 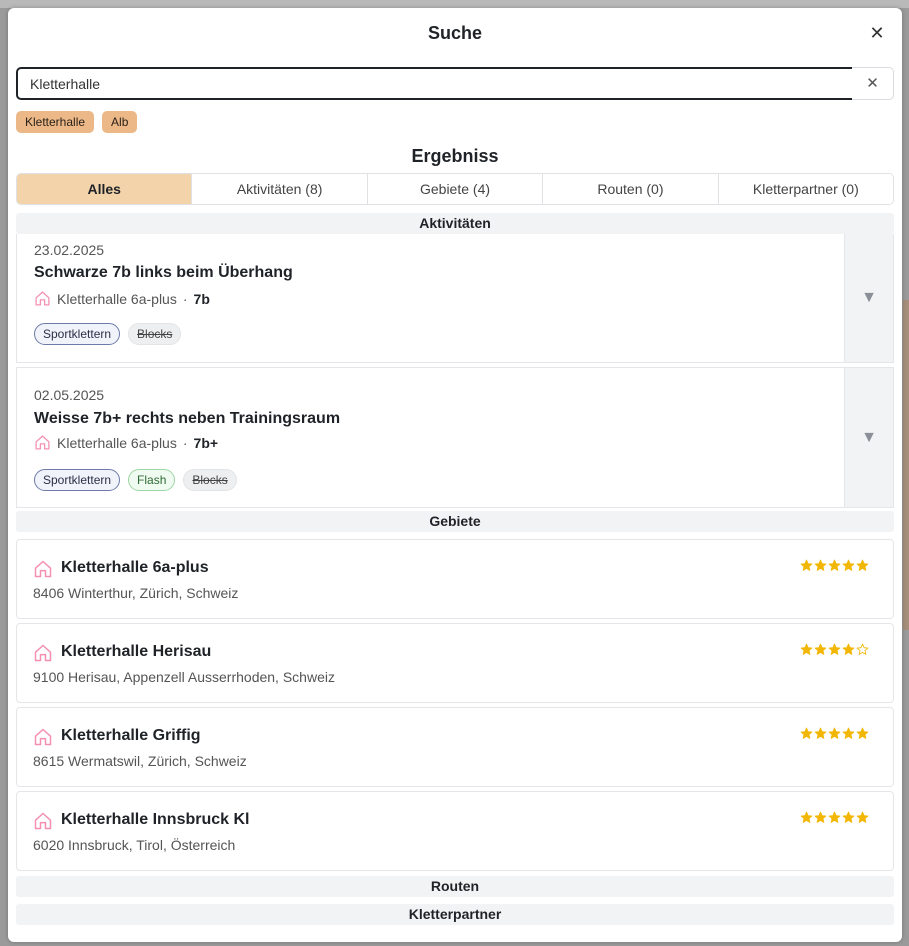 I want to click on area-name: Kletterhalle 6a-plus, so click(x=135, y=567).